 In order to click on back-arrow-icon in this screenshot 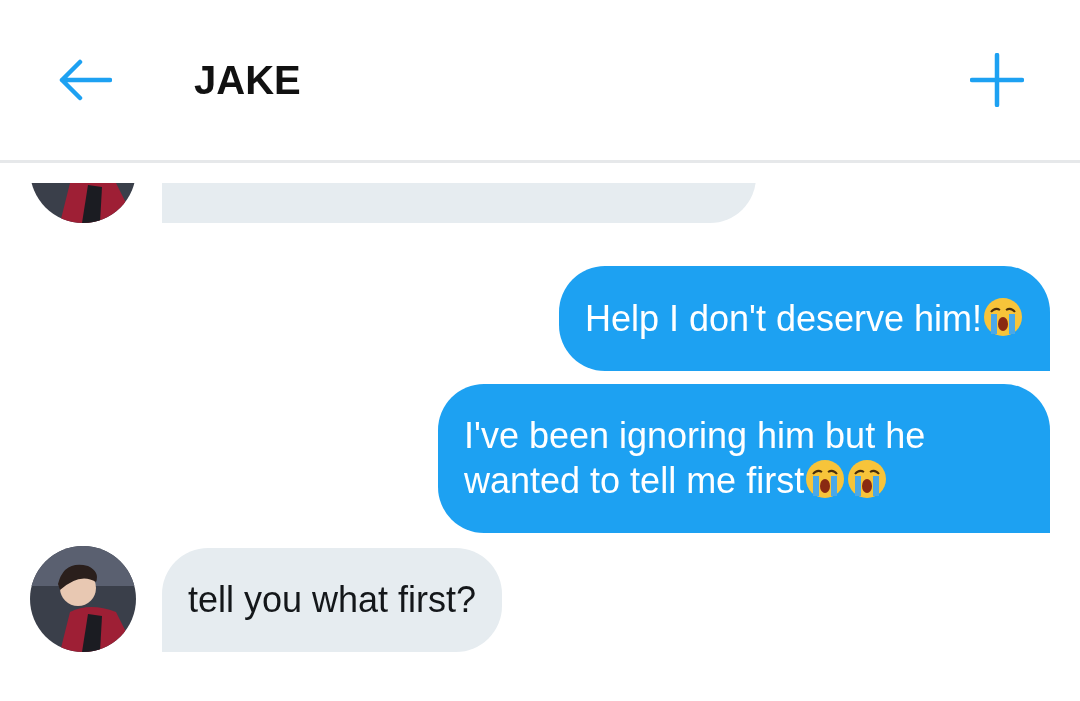, I will do `click(85, 80)`.